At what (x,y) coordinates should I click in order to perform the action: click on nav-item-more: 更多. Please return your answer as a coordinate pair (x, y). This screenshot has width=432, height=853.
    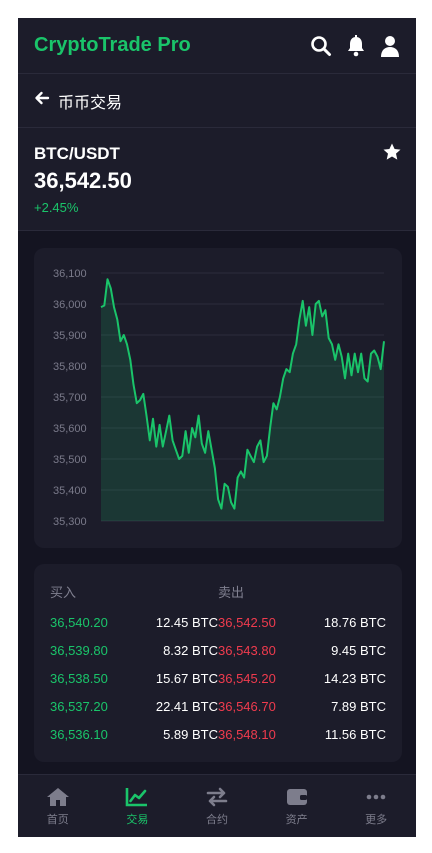
    Looking at the image, I should click on (376, 806).